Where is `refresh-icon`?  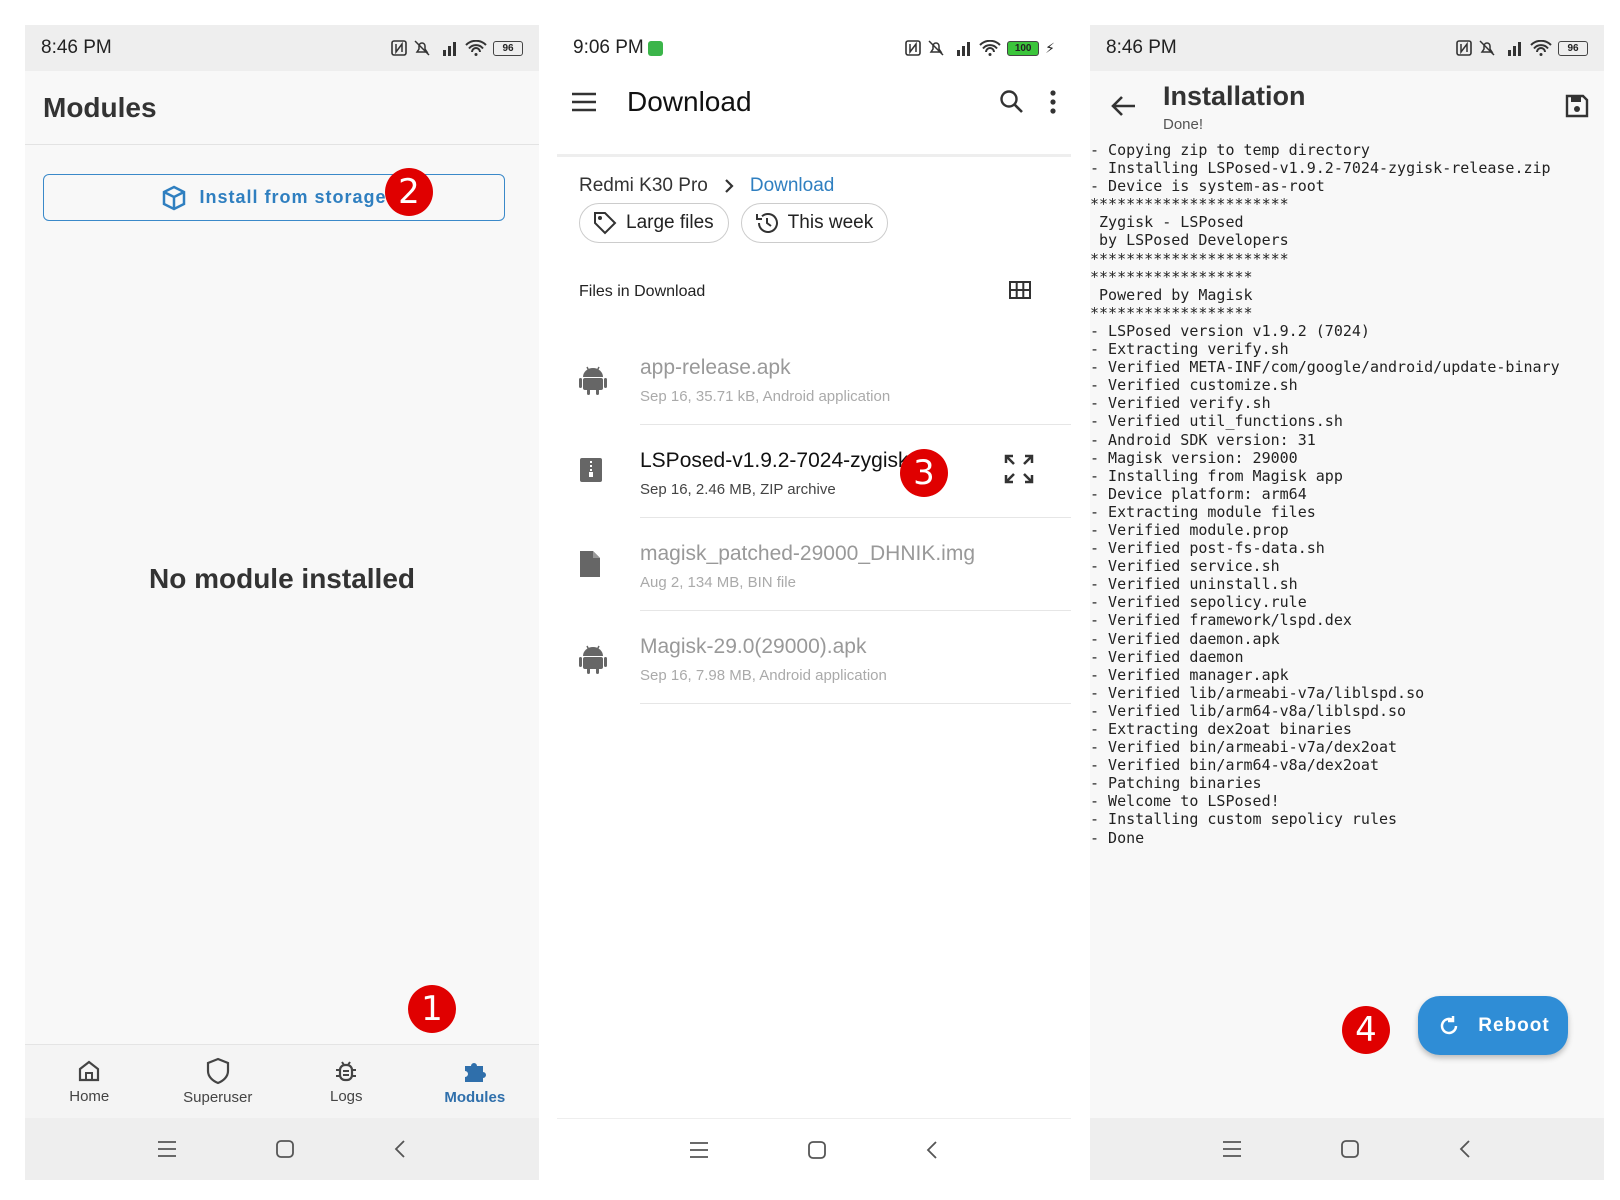 refresh-icon is located at coordinates (1449, 1024).